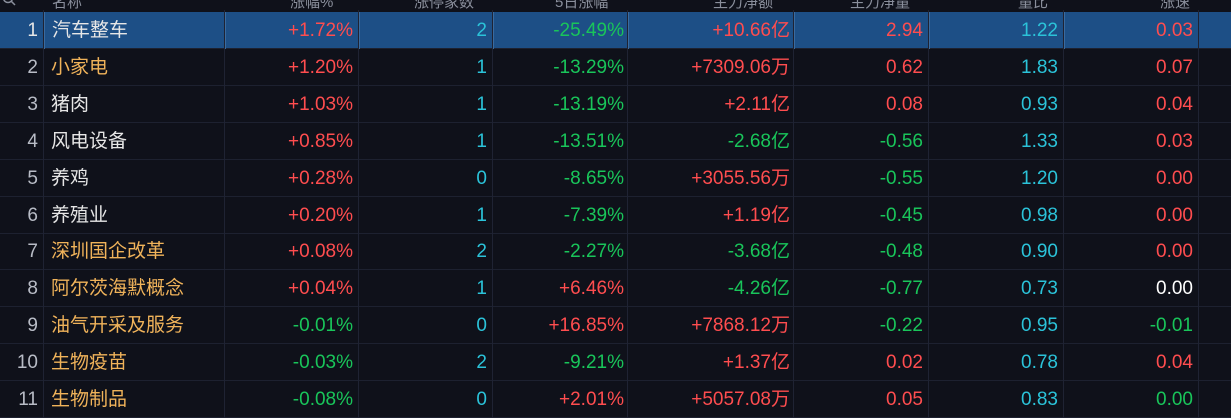 This screenshot has height=418, width=1231. What do you see at coordinates (588, 67) in the screenshot?
I see `five-day-change: -13.29%` at bounding box center [588, 67].